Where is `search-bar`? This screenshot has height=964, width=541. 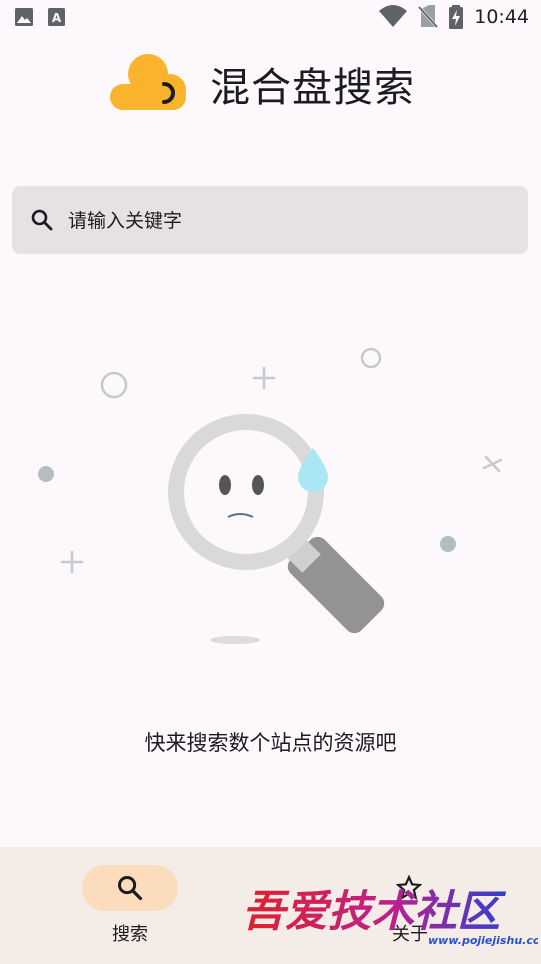 search-bar is located at coordinates (270, 221).